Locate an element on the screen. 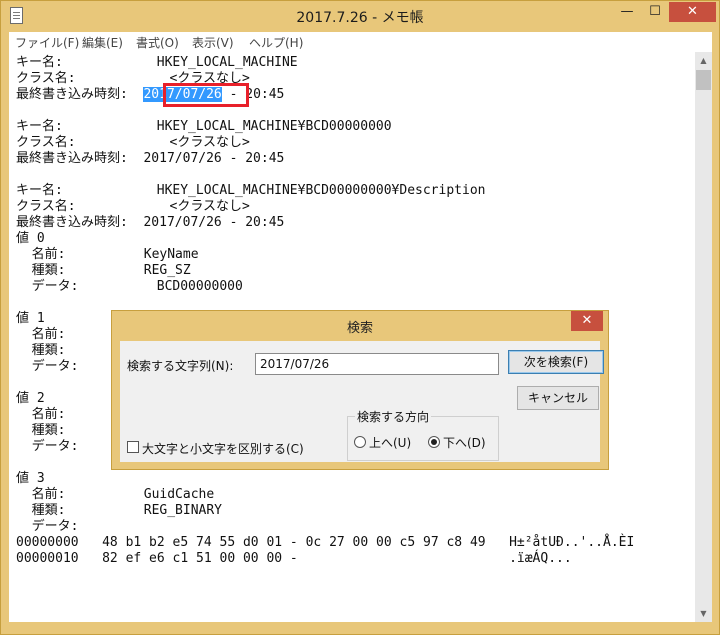  scroll-down-icon: ▼ is located at coordinates (703, 613).